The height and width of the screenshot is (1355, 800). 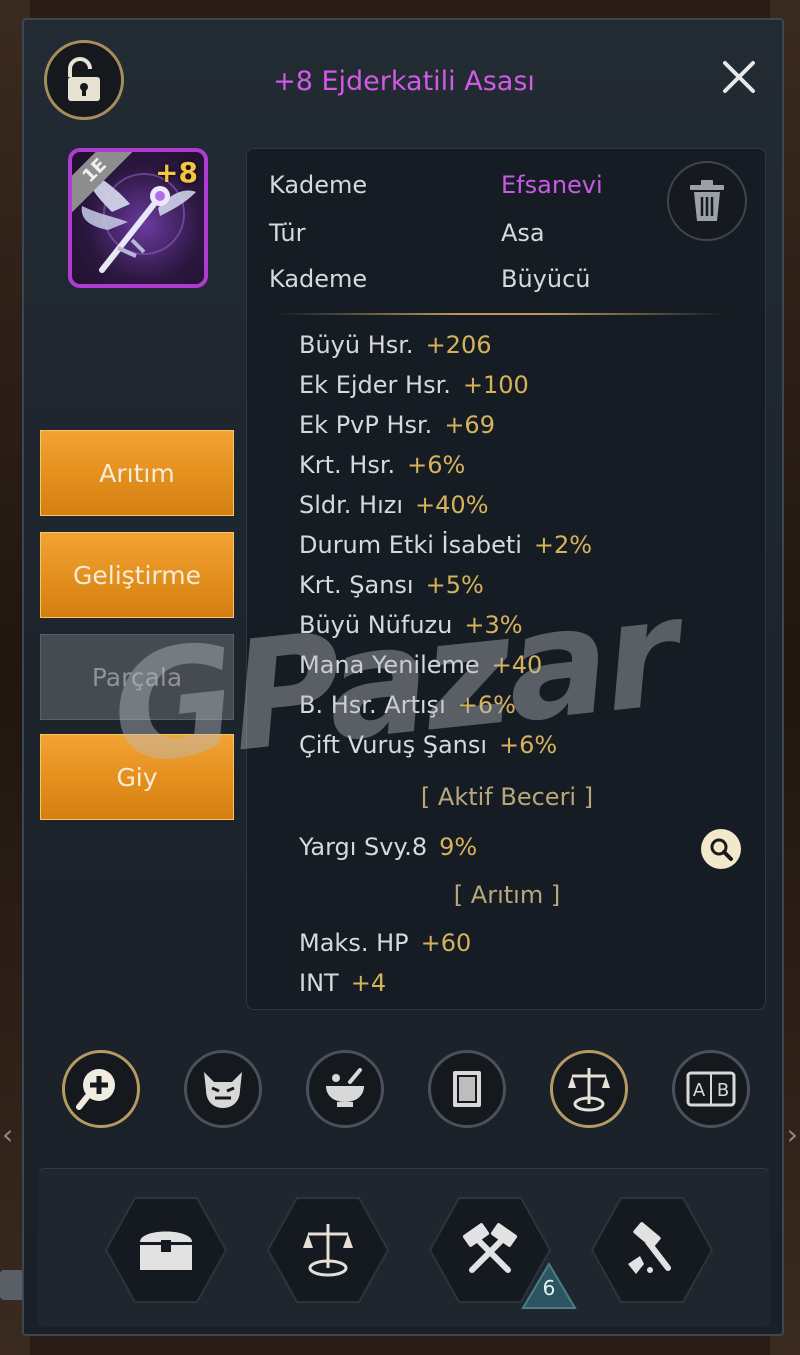 I want to click on refine-stat-row: Maks. HP +60, so click(x=385, y=943).